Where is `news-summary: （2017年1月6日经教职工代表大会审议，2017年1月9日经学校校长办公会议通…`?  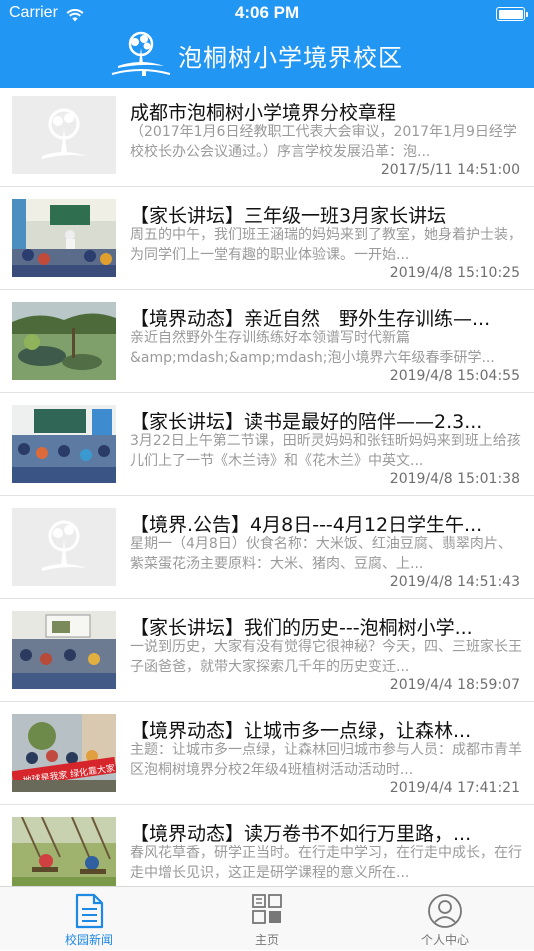 news-summary: （2017年1月6日经教职工代表大会审议，2017年1月9日经学校校长办公会议通… is located at coordinates (323, 142).